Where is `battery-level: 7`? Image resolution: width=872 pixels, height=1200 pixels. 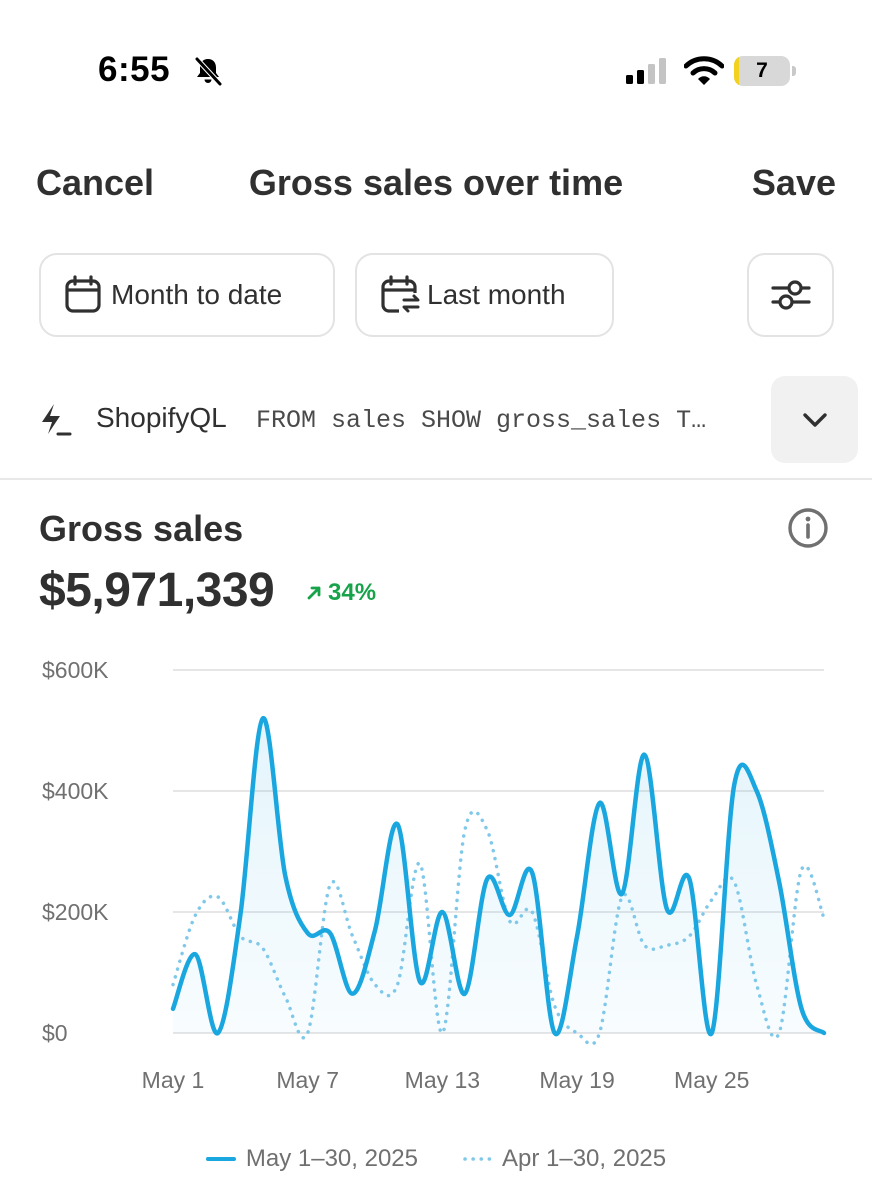 battery-level: 7 is located at coordinates (762, 70).